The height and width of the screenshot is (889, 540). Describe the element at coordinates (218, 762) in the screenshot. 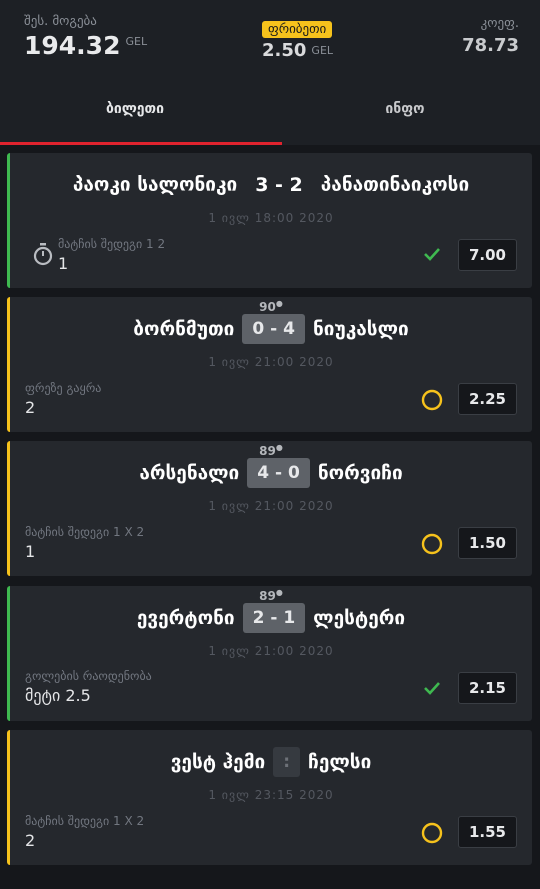

I see `home-team: ვესტ ჰემი` at that location.